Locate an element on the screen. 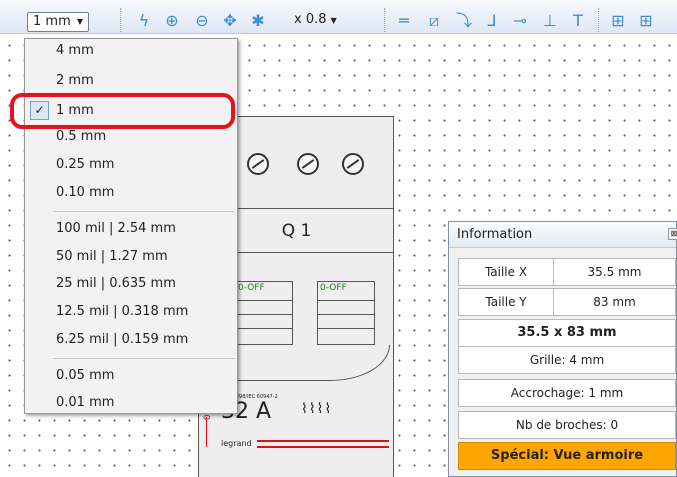 The image size is (677, 477). info-snap: Accrochage: 1 mm is located at coordinates (567, 393).